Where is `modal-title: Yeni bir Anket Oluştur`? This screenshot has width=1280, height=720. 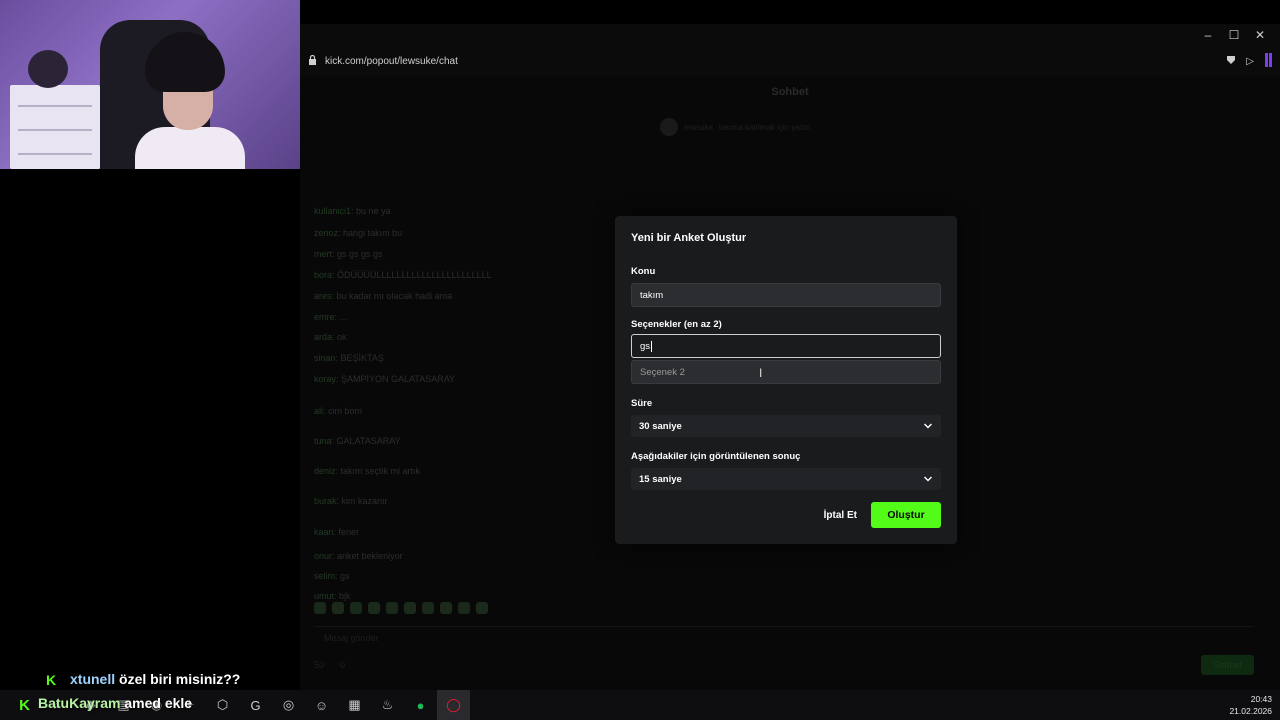 modal-title: Yeni bir Anket Oluştur is located at coordinates (689, 238).